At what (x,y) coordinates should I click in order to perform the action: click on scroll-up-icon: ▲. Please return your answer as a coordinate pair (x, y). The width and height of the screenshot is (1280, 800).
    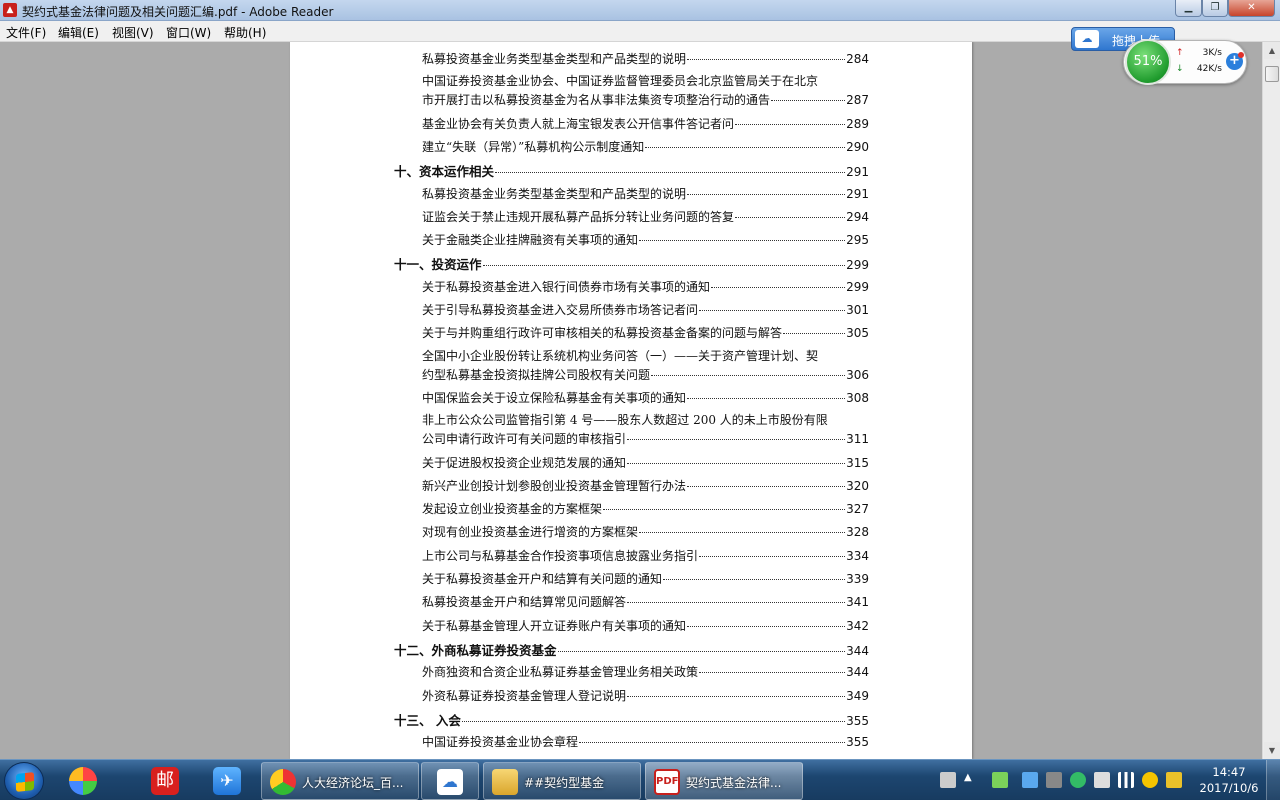
    Looking at the image, I should click on (1272, 50).